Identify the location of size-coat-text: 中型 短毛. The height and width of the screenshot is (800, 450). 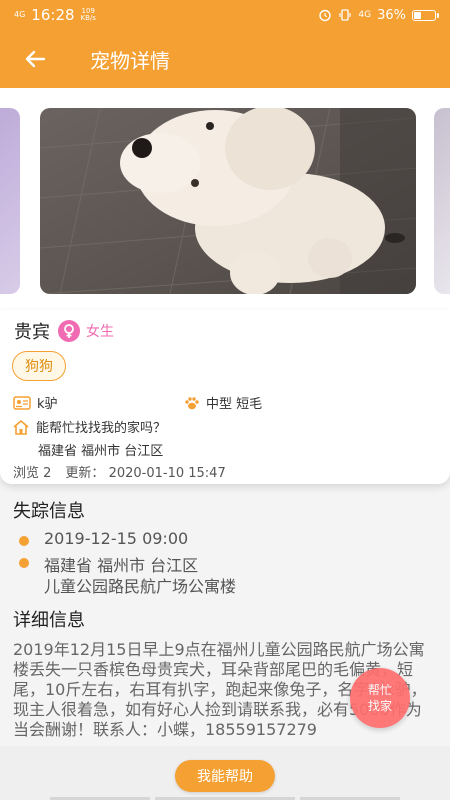
(234, 404).